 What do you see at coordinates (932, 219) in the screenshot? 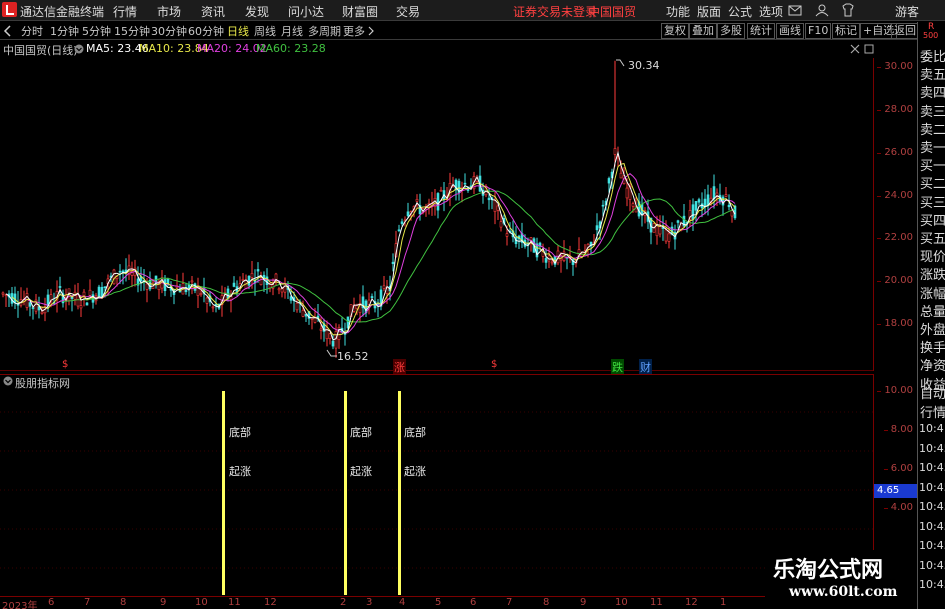
I see `side-panel-item: 买四` at bounding box center [932, 219].